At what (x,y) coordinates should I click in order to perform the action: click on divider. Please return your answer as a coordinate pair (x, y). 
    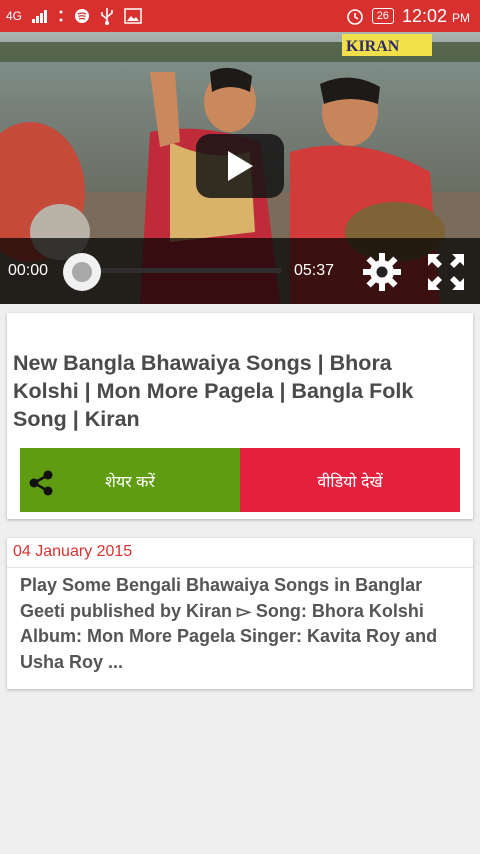
    Looking at the image, I should click on (240, 567).